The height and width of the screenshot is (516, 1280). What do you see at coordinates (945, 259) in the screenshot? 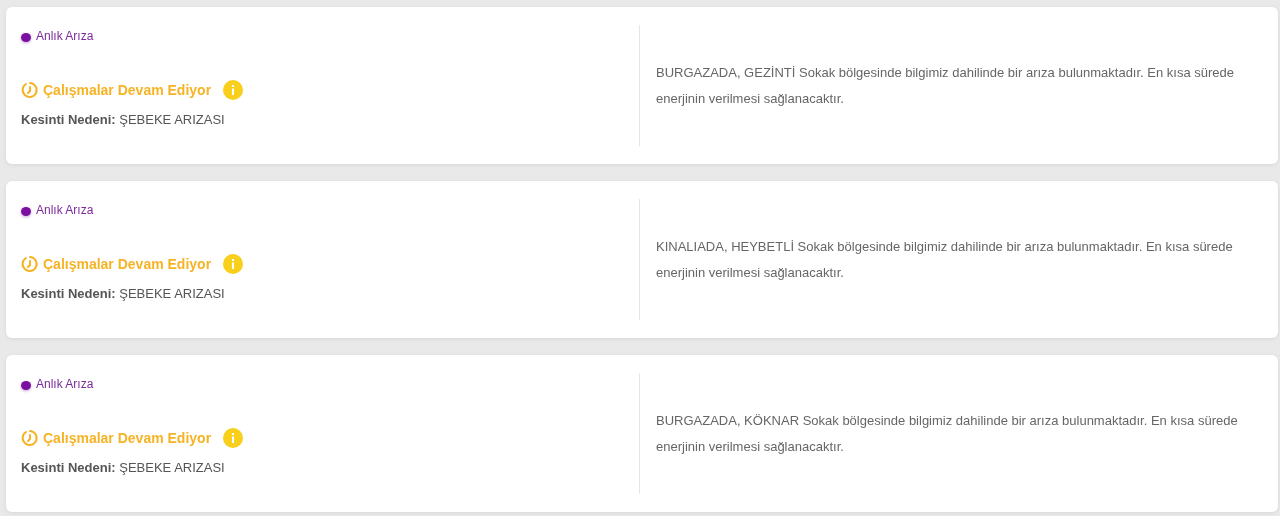
I see `outage-description: KINALIADA, HEYBETLİ Sokak bölgesinde bilgimiz dahilinde bir arıza bulunmaktadır. En kısa sürede enerjinin verilmesi sağlanacaktır.` at bounding box center [945, 259].